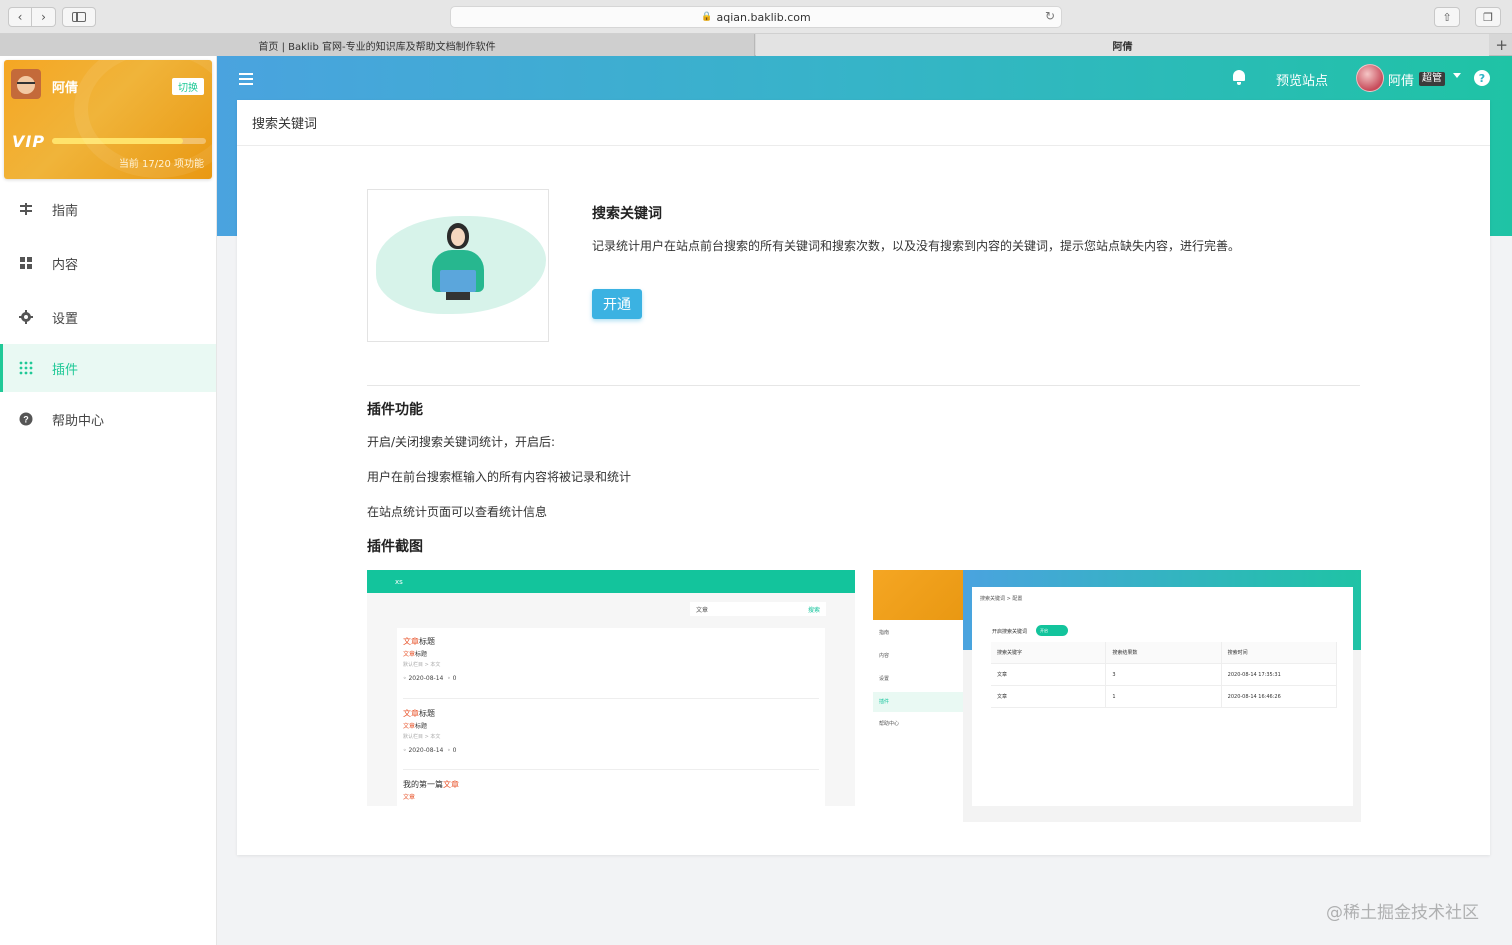 Image resolution: width=1512 pixels, height=945 pixels. What do you see at coordinates (617, 304) in the screenshot?
I see `open-plugin-button: 开通` at bounding box center [617, 304].